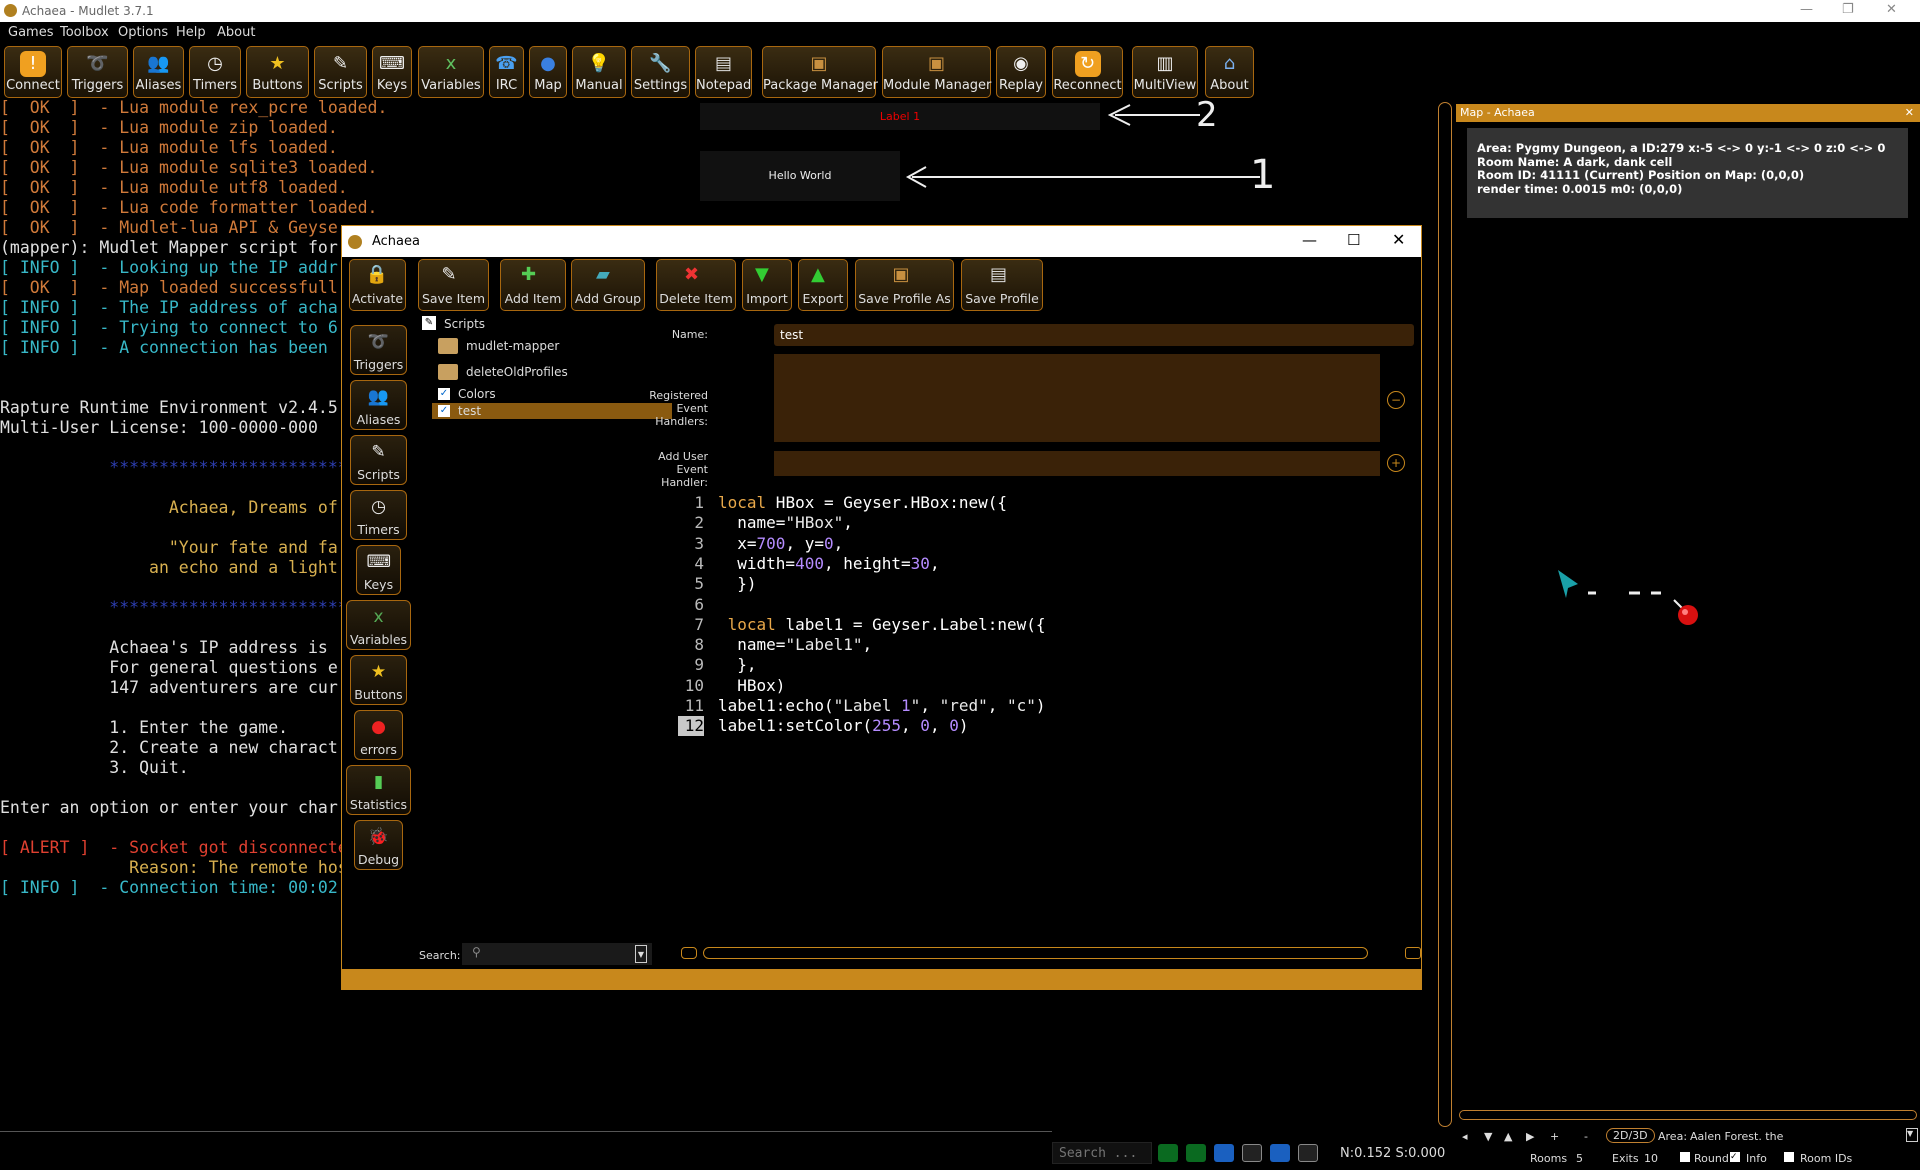 This screenshot has height=1170, width=1920. Describe the element at coordinates (886, 624) in the screenshot. I see `code-line: local label1 = Geyser.Label:new({` at that location.